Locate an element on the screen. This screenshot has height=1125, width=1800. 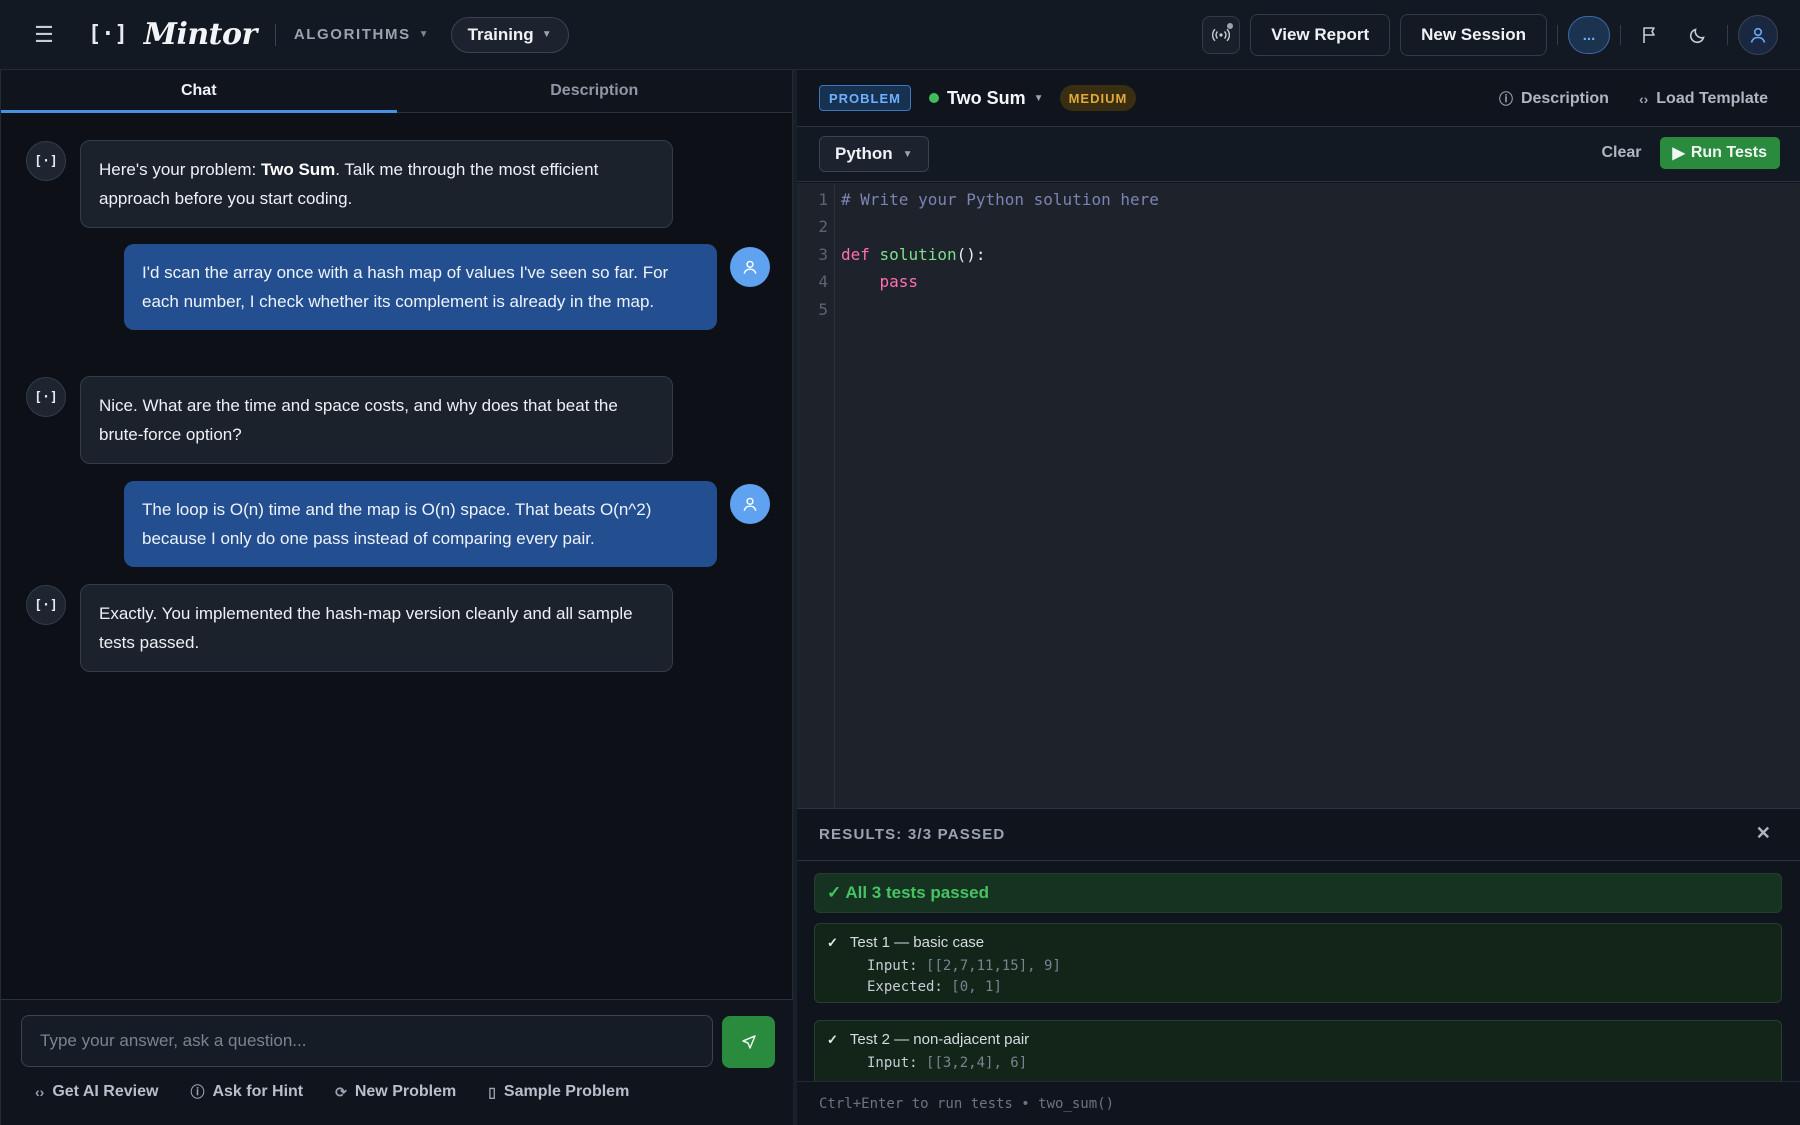
action-label: Get AI Review is located at coordinates (105, 1091).